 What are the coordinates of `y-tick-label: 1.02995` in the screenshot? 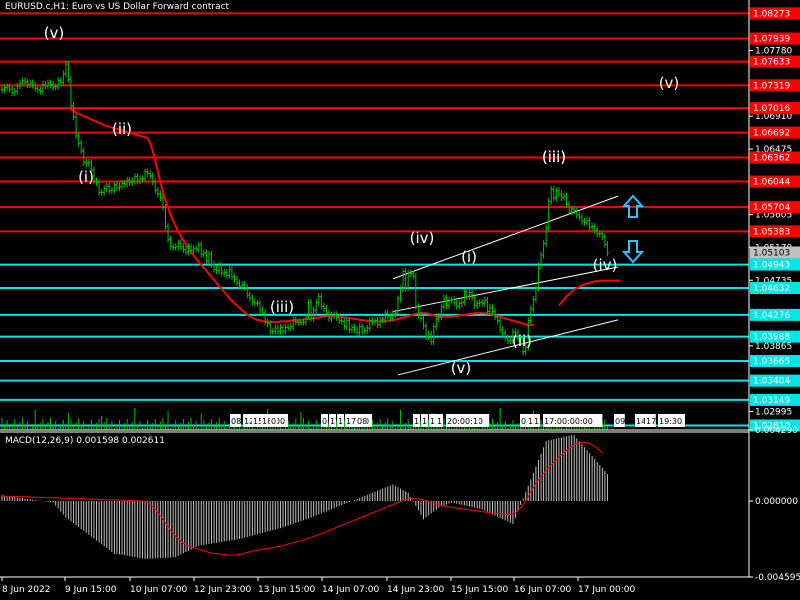 It's located at (773, 413).